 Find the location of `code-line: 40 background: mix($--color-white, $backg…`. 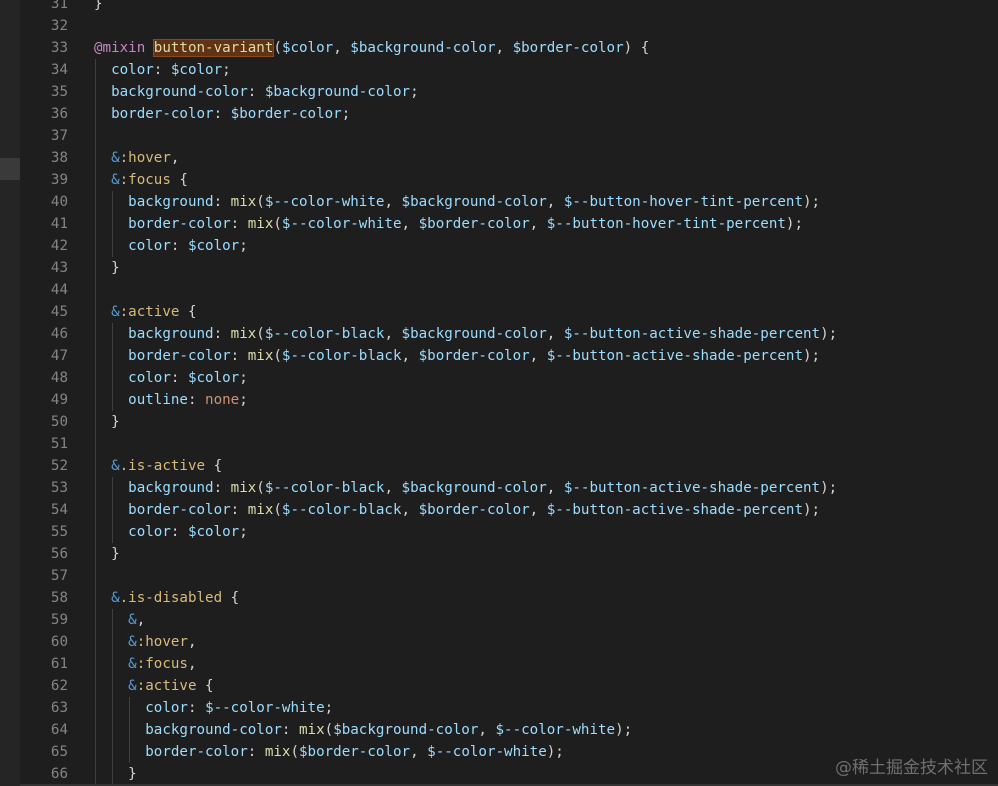

code-line: 40 background: mix($--color-white, $backg… is located at coordinates (509, 202).